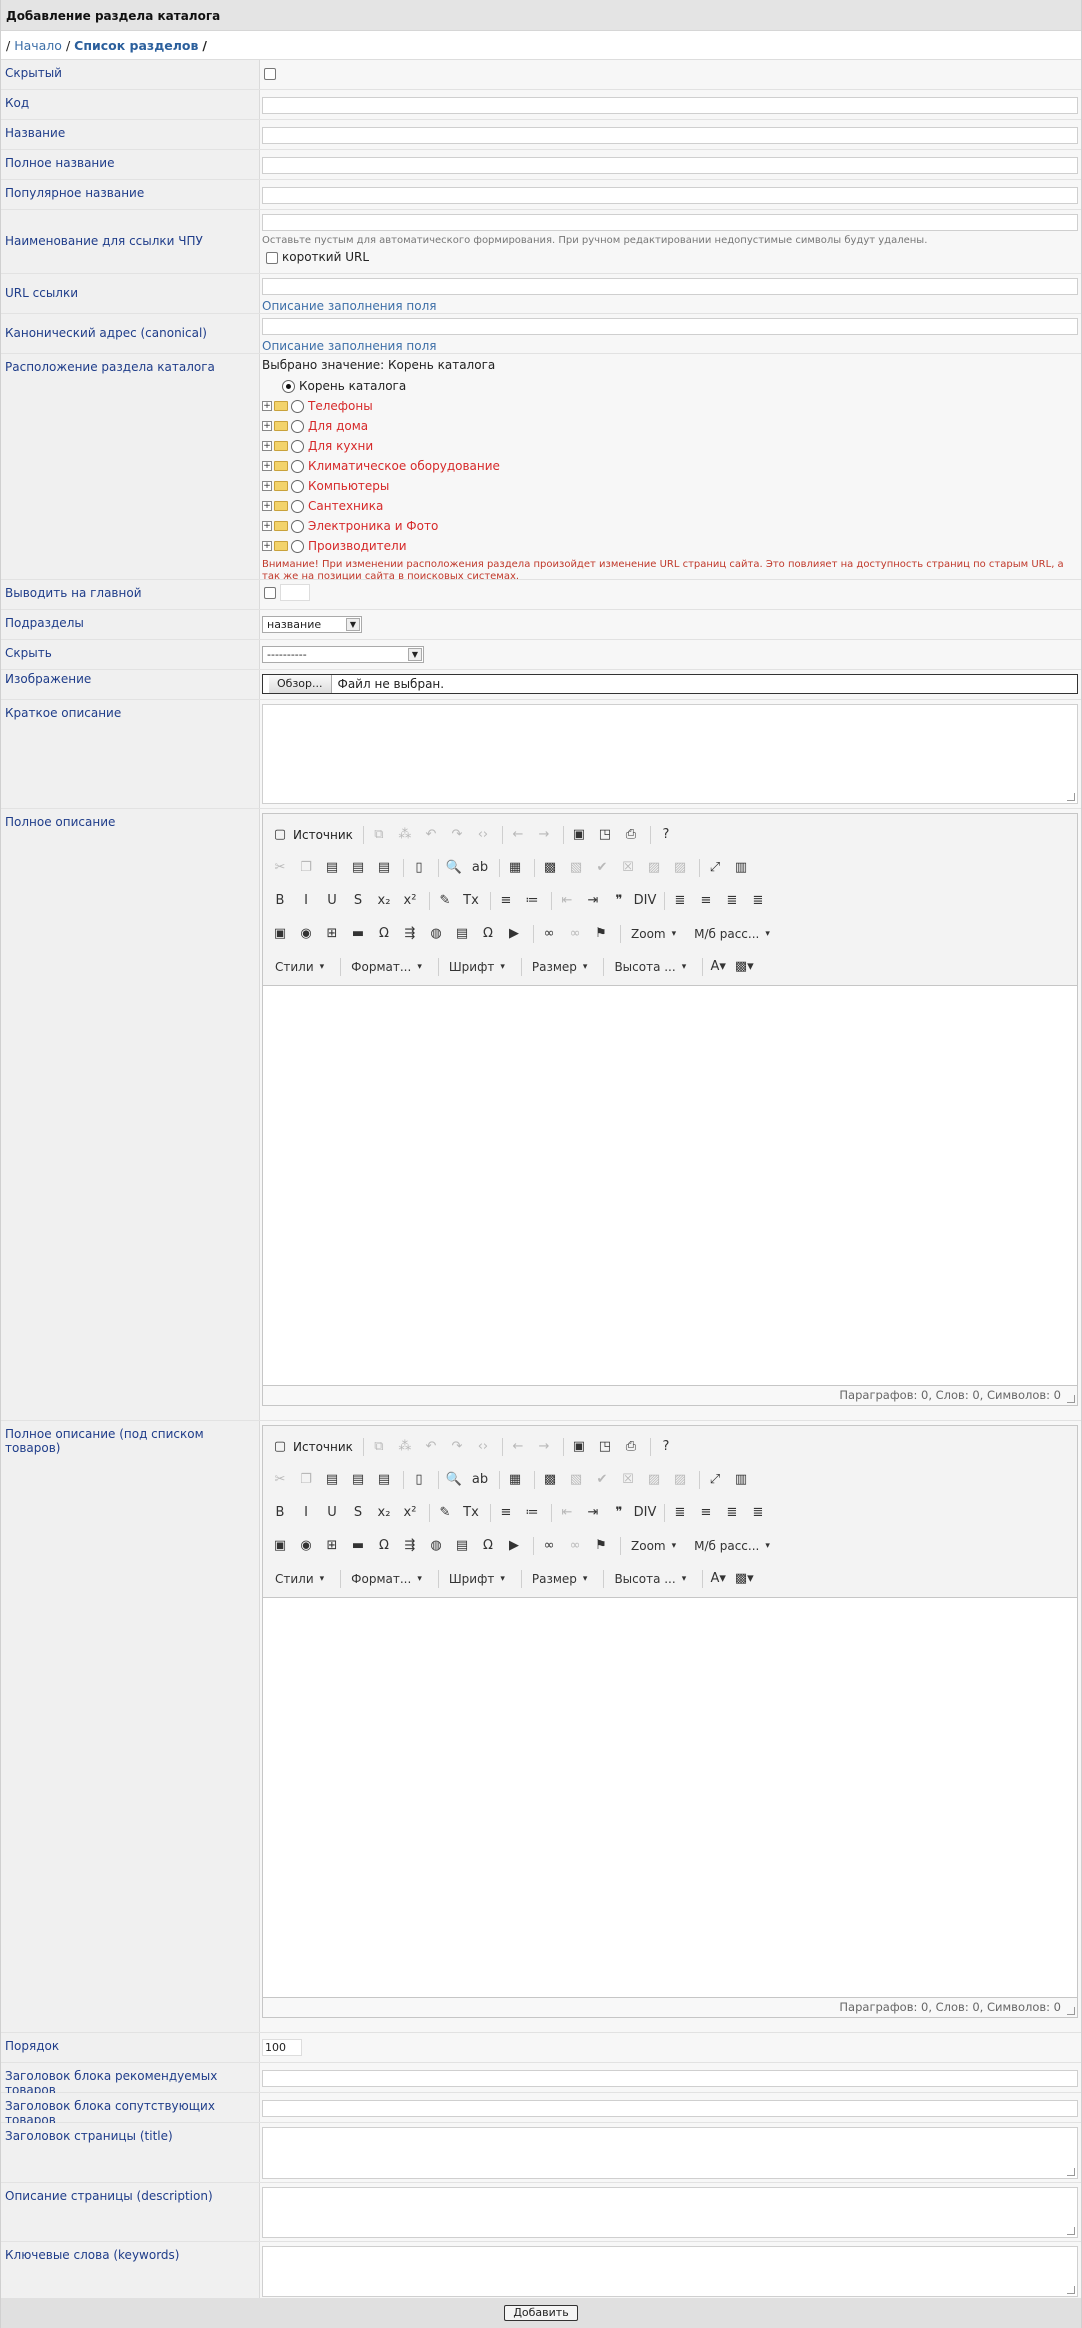 The height and width of the screenshot is (2328, 1082). What do you see at coordinates (410, 934) in the screenshot?
I see `toolbar-icon: ⇶` at bounding box center [410, 934].